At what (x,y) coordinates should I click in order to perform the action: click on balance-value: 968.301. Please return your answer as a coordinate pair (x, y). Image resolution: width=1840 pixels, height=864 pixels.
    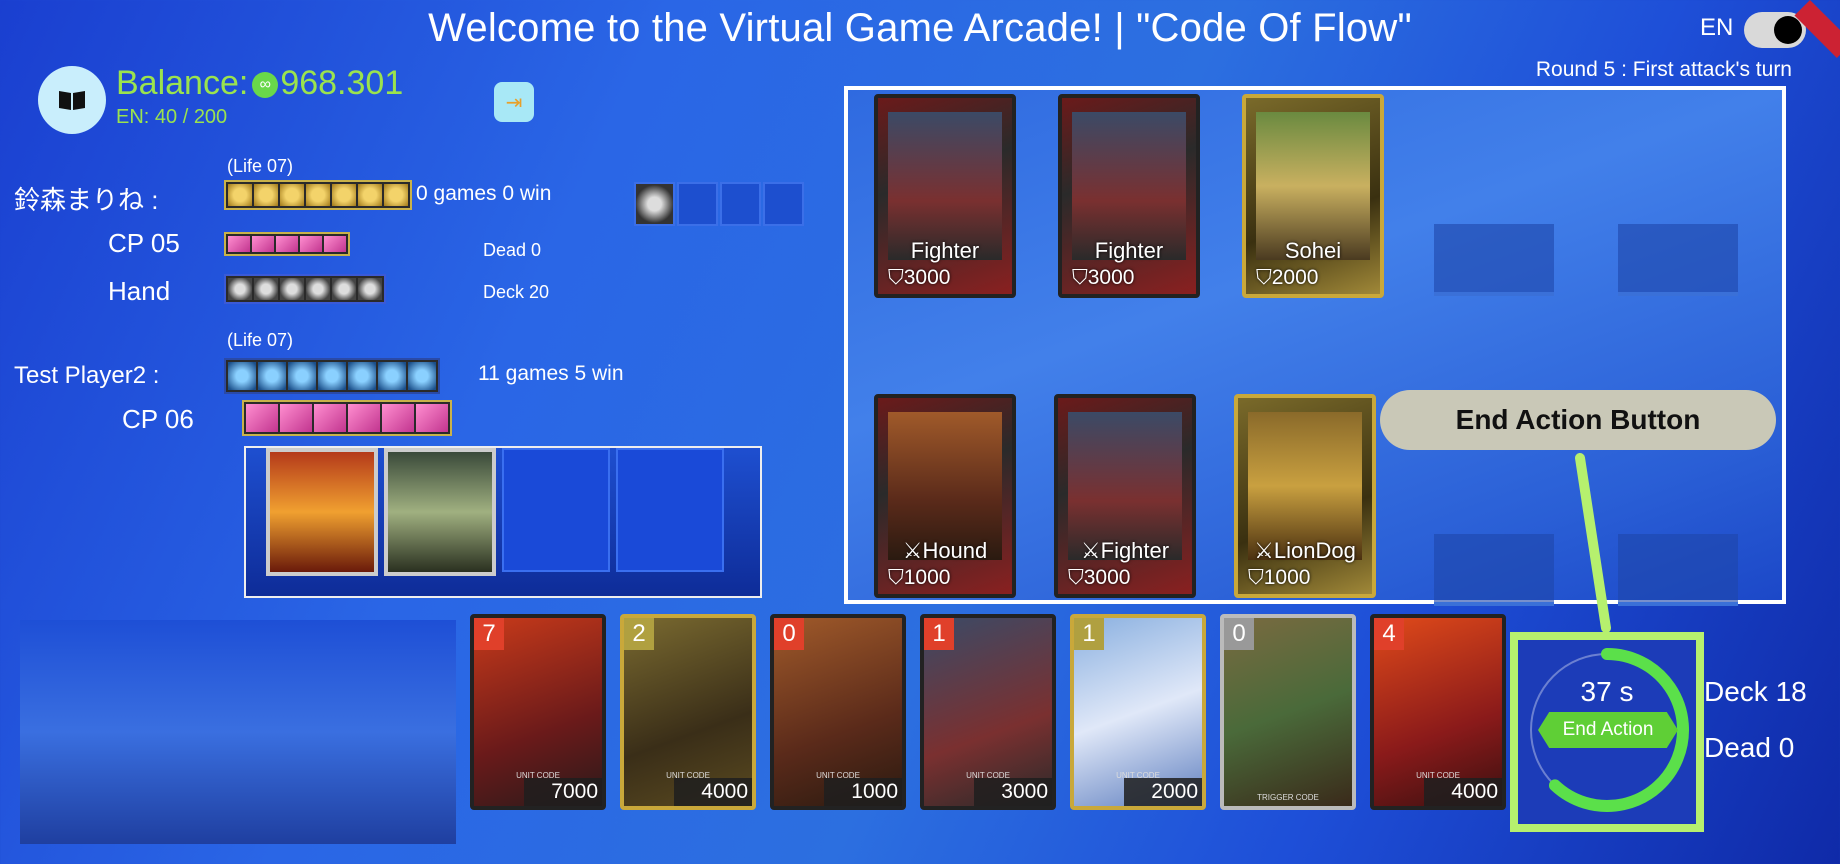
    Looking at the image, I should click on (342, 83).